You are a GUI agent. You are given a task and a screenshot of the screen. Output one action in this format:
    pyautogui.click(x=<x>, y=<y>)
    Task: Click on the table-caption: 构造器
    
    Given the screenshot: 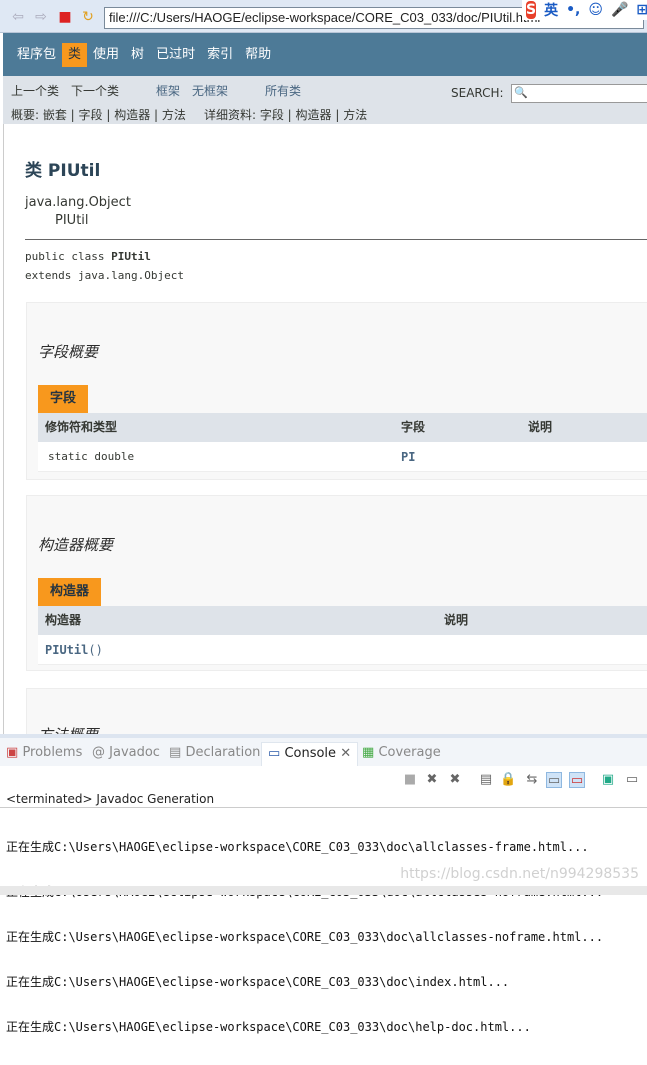 What is the action you would take?
    pyautogui.click(x=70, y=592)
    